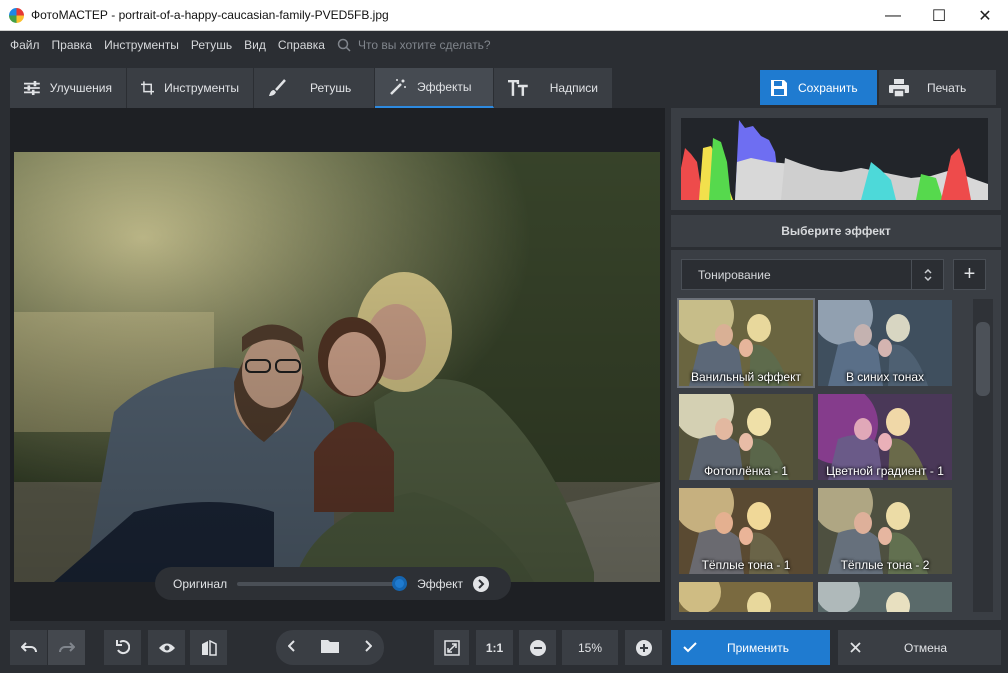 The image size is (1008, 673). I want to click on fit-screen-icon, so click(451, 647).